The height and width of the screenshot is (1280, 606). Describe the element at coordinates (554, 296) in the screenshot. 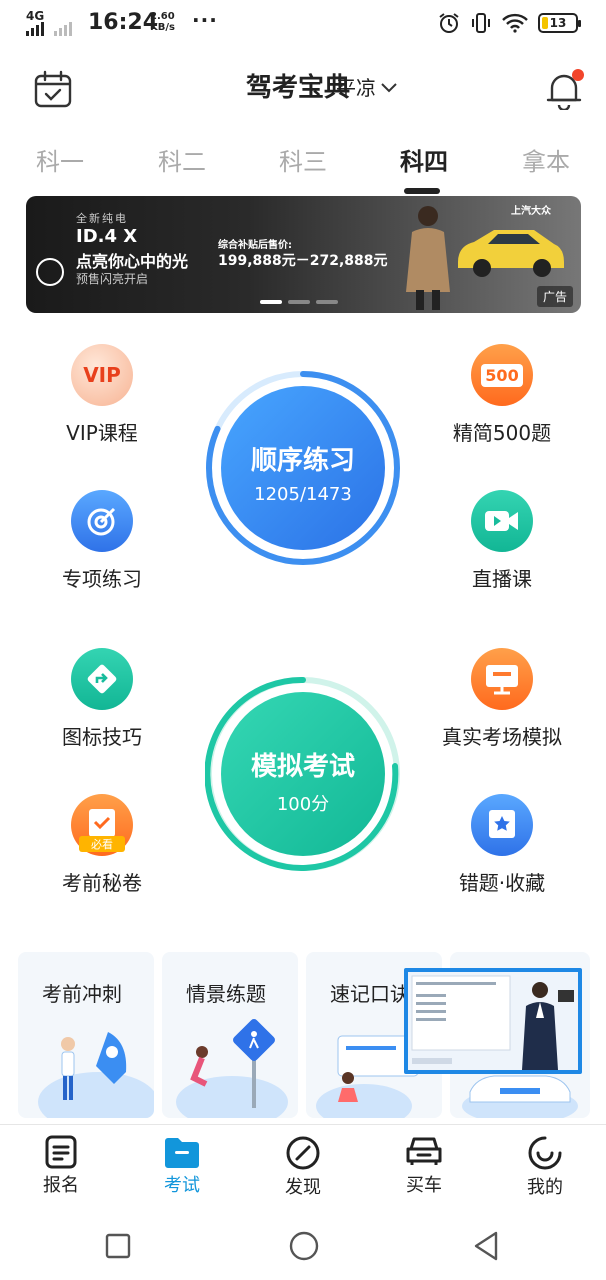

I see `ad-label: 广告` at that location.